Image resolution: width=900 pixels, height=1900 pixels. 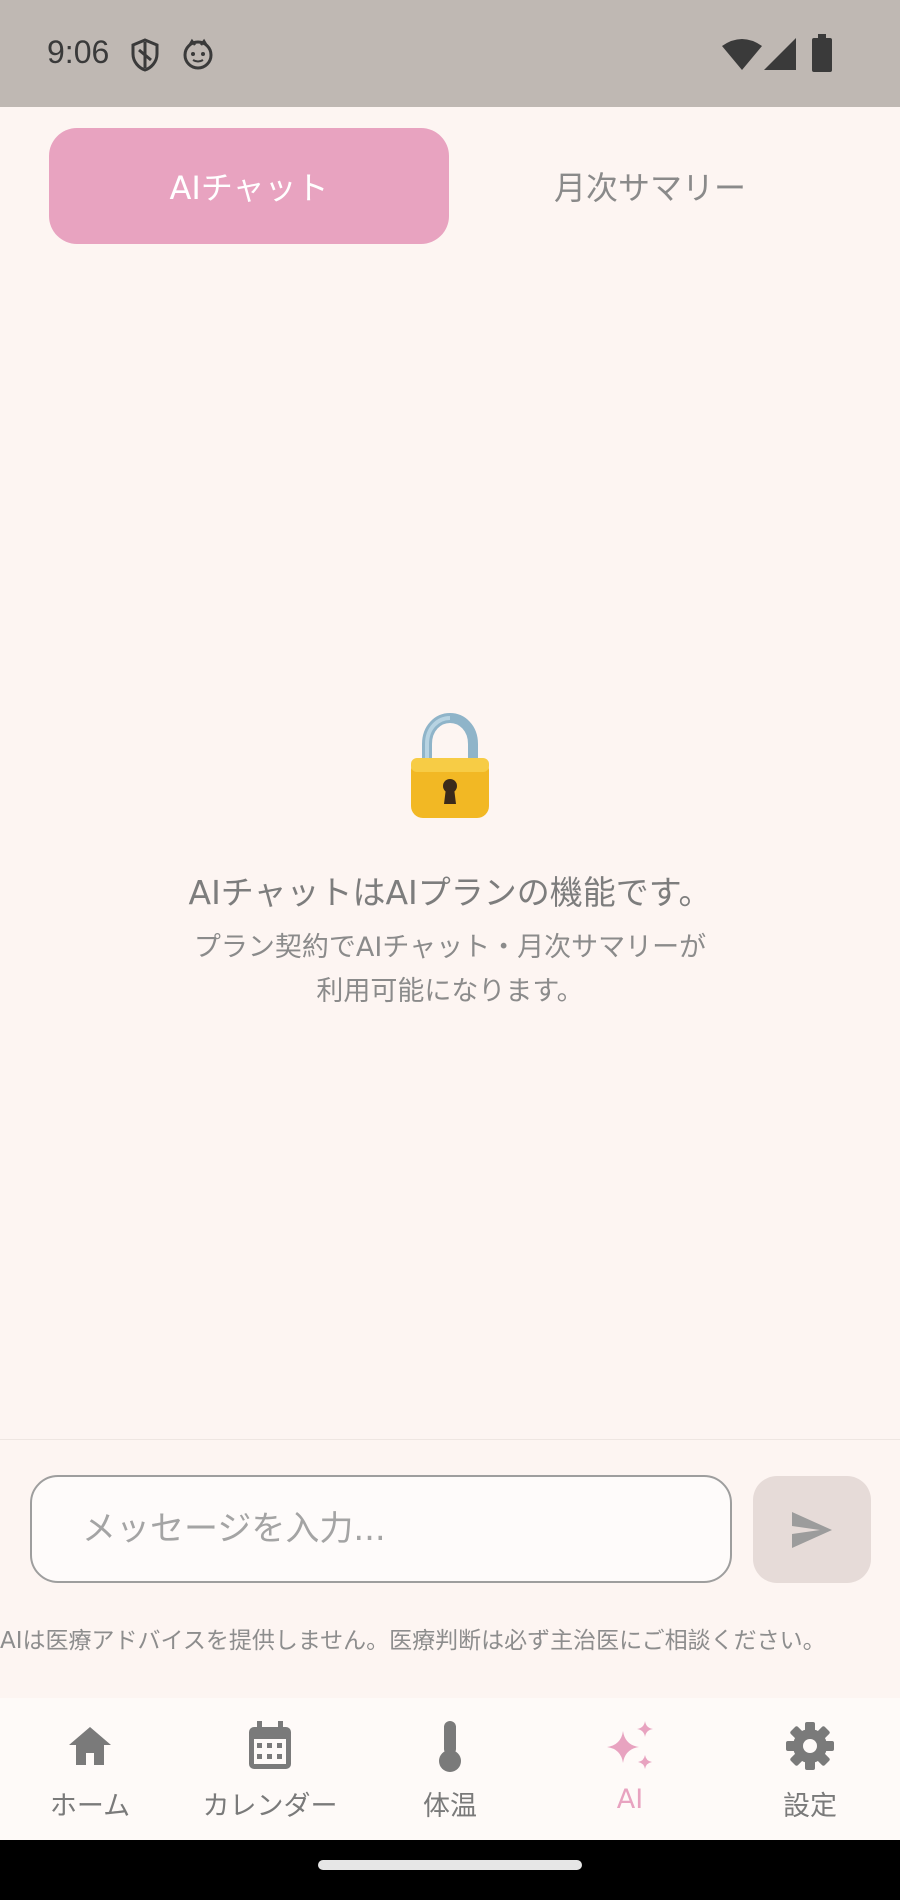 I want to click on nav-item-ai: AI, so click(x=630, y=1769).